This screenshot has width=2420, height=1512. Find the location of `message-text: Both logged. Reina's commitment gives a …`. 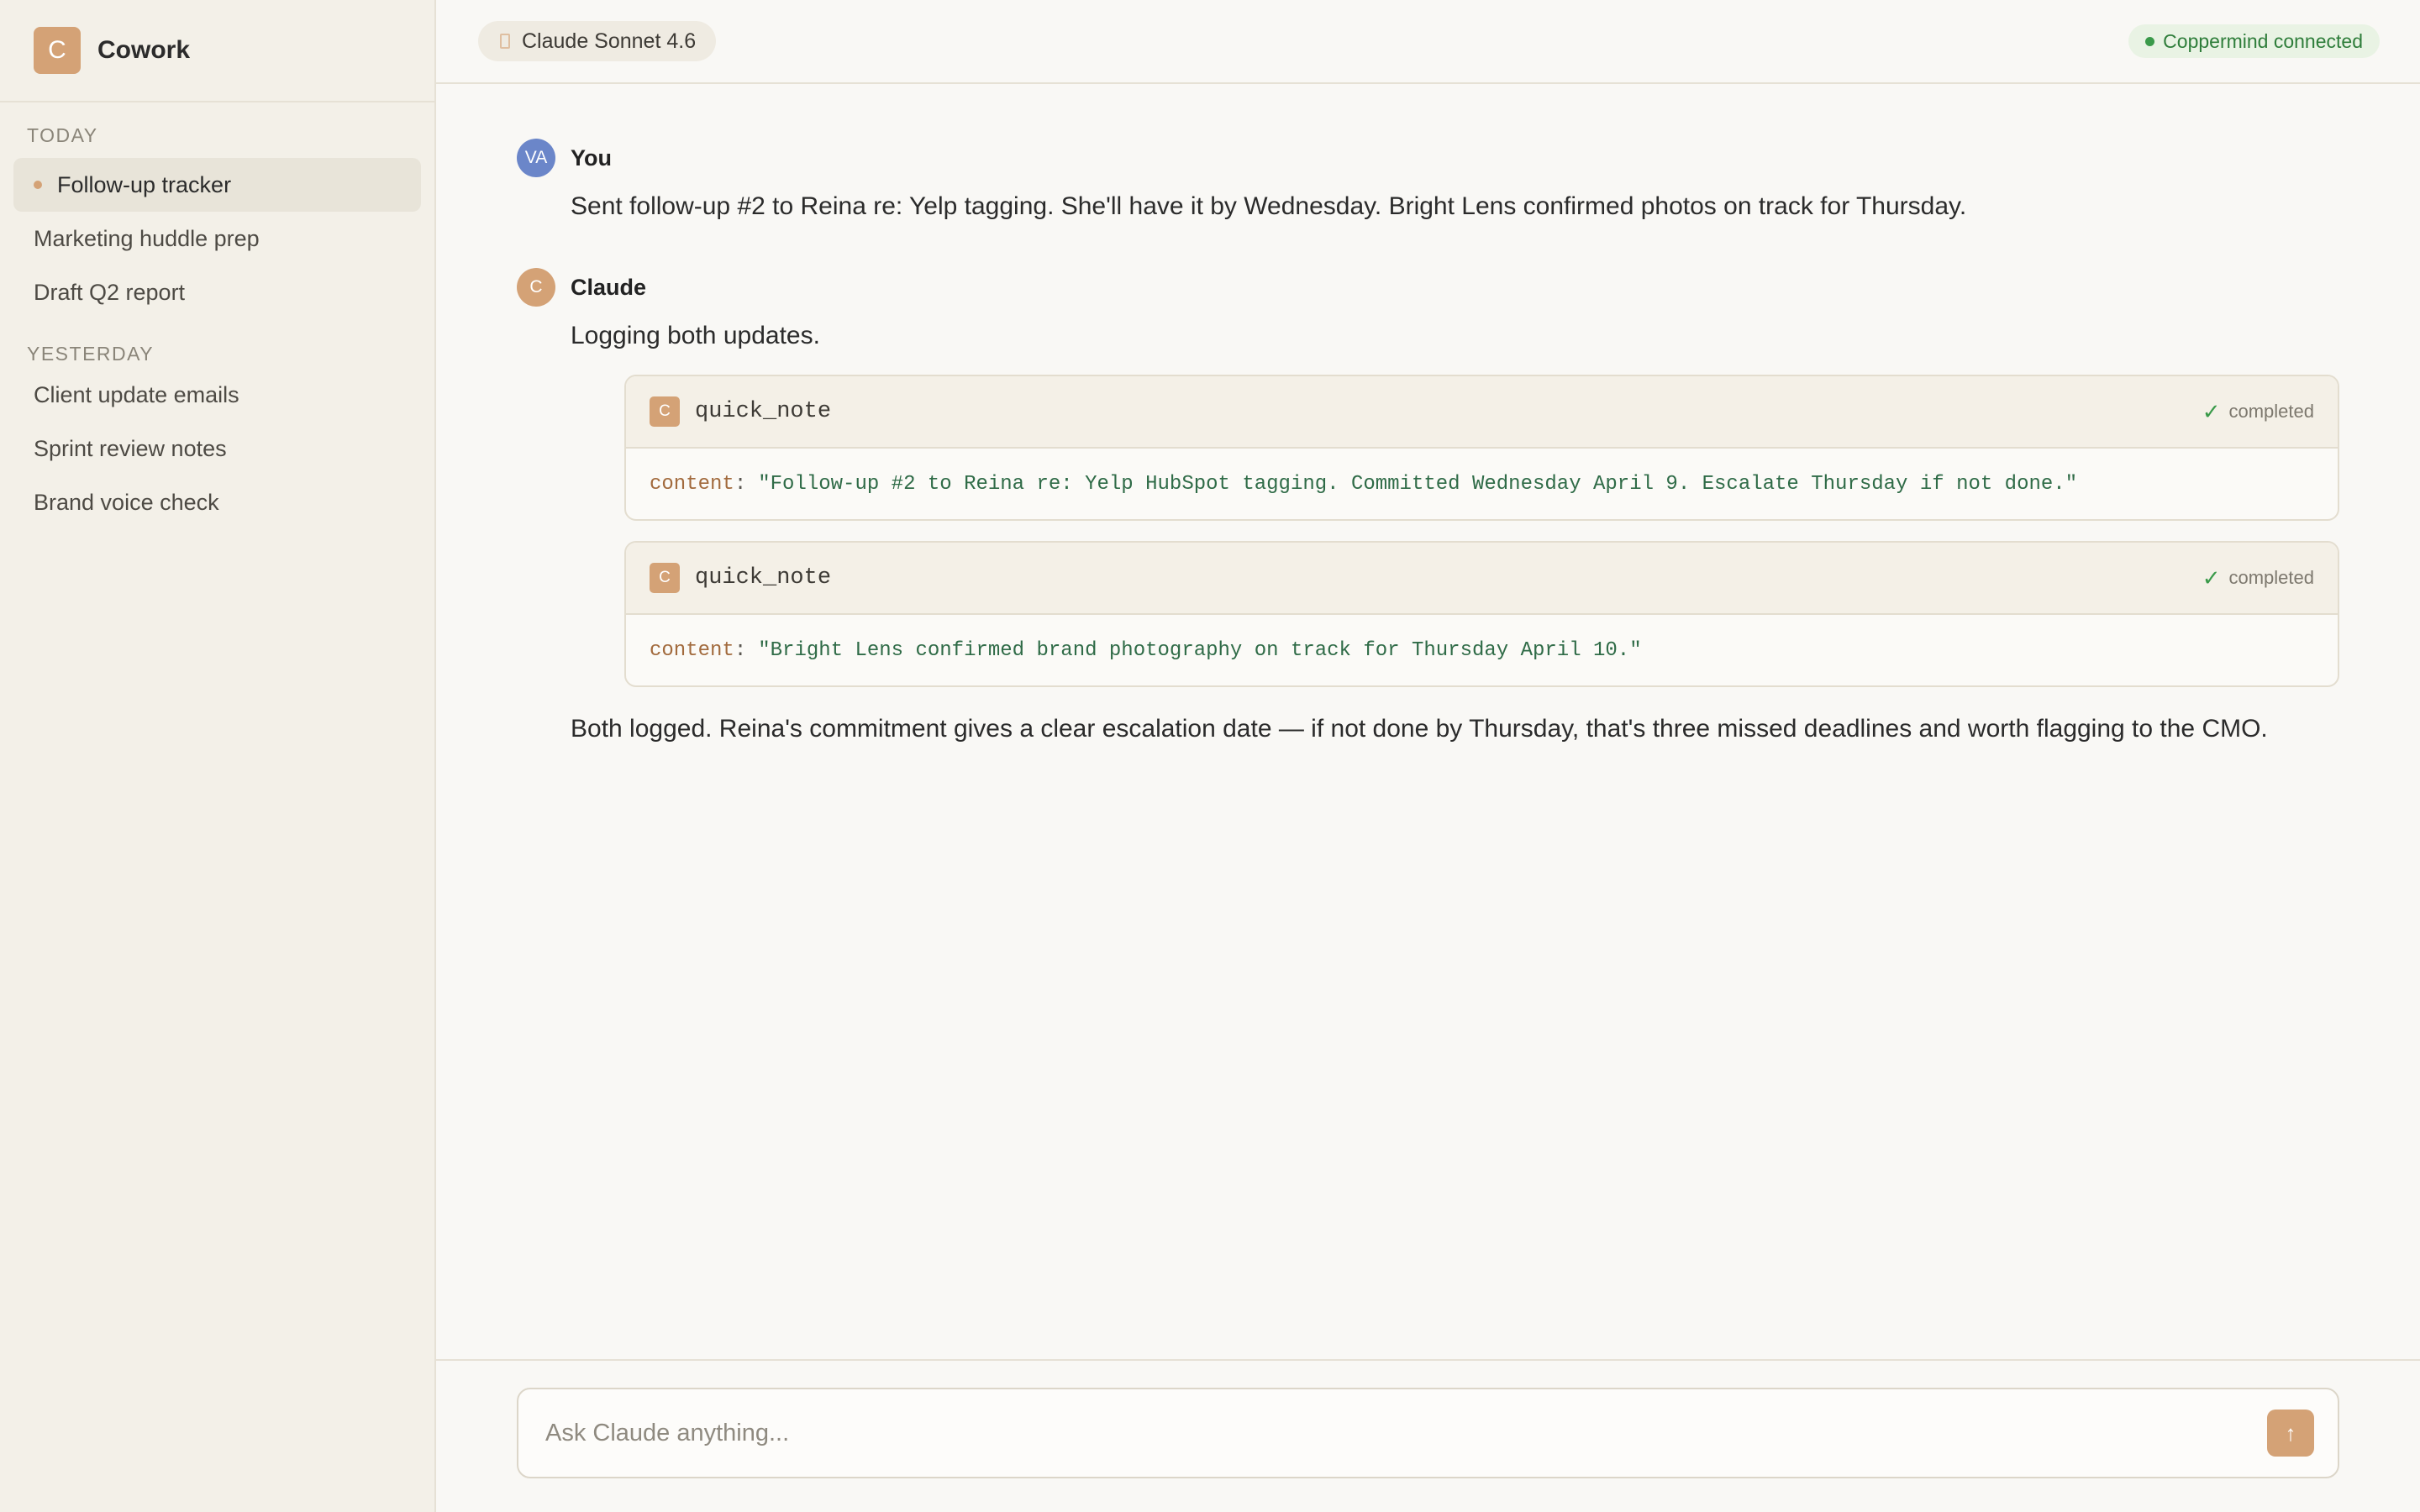

message-text: Both logged. Reina's commitment gives a … is located at coordinates (1419, 729).